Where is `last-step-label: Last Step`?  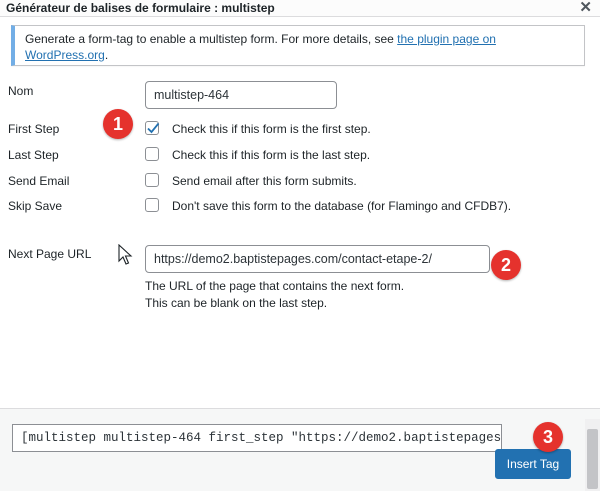
last-step-label: Last Step is located at coordinates (33, 155).